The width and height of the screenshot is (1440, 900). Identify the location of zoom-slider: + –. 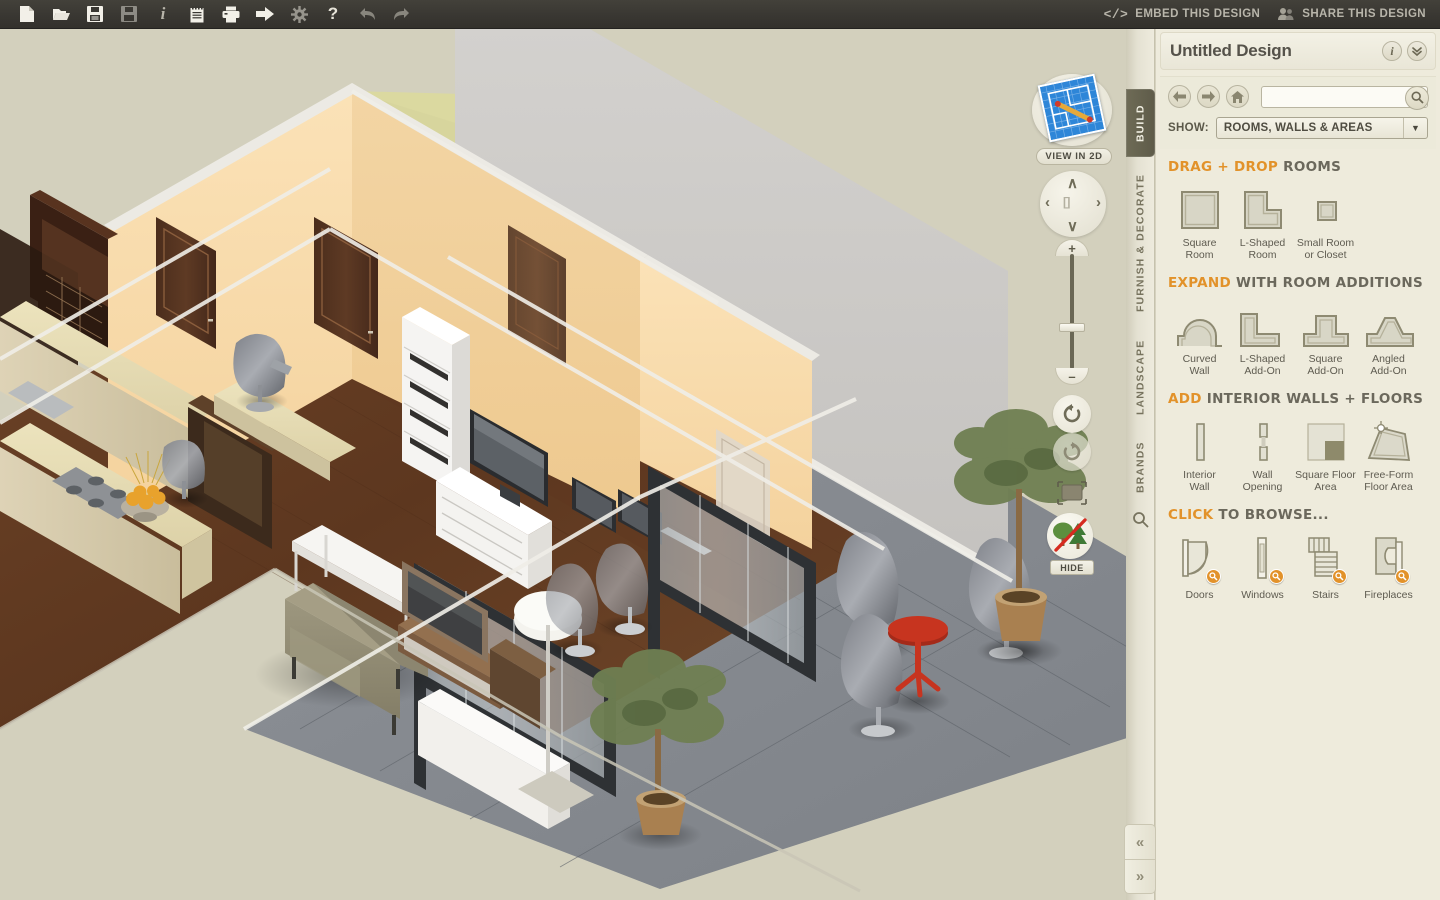
(1072, 312).